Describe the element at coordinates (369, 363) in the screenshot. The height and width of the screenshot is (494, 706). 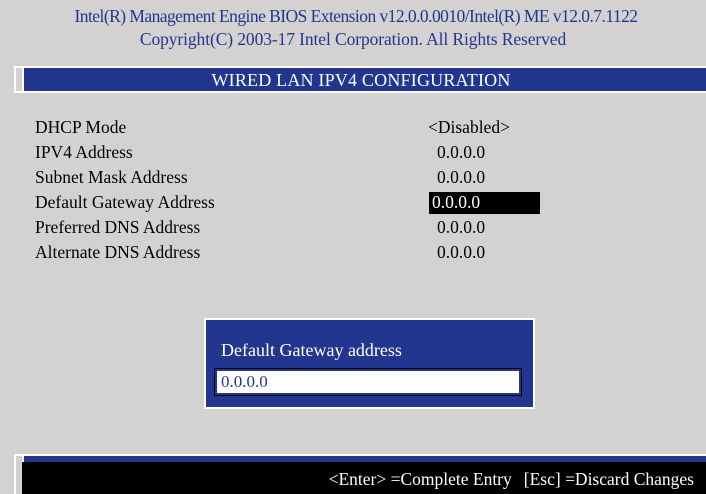
I see `gateway-edit-dialog: Default Gateway address` at that location.